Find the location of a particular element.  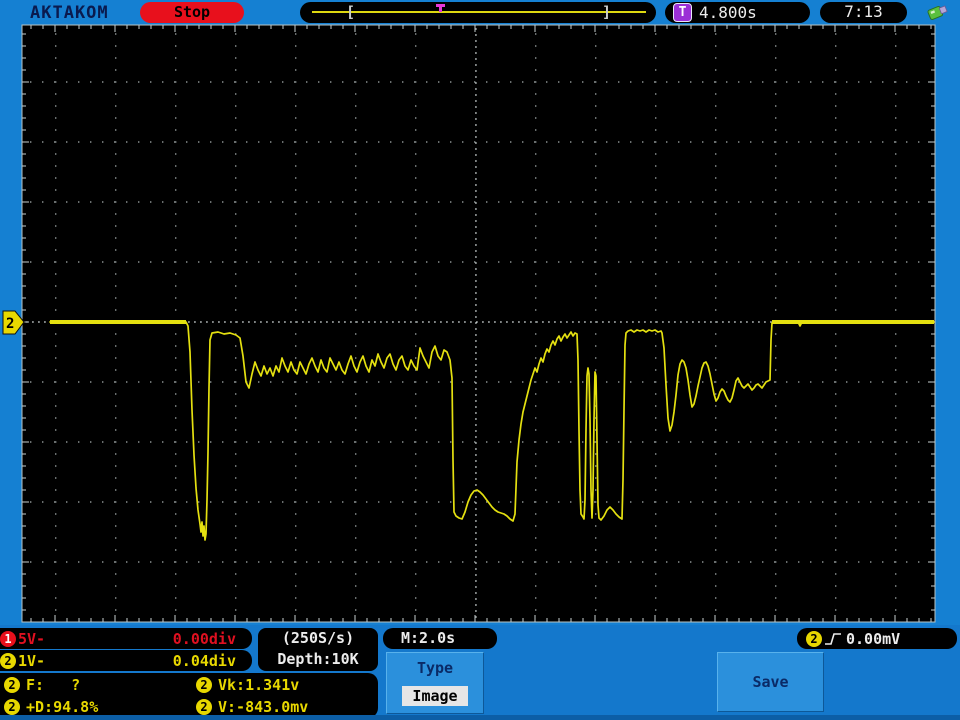

save-button: Save is located at coordinates (770, 682).